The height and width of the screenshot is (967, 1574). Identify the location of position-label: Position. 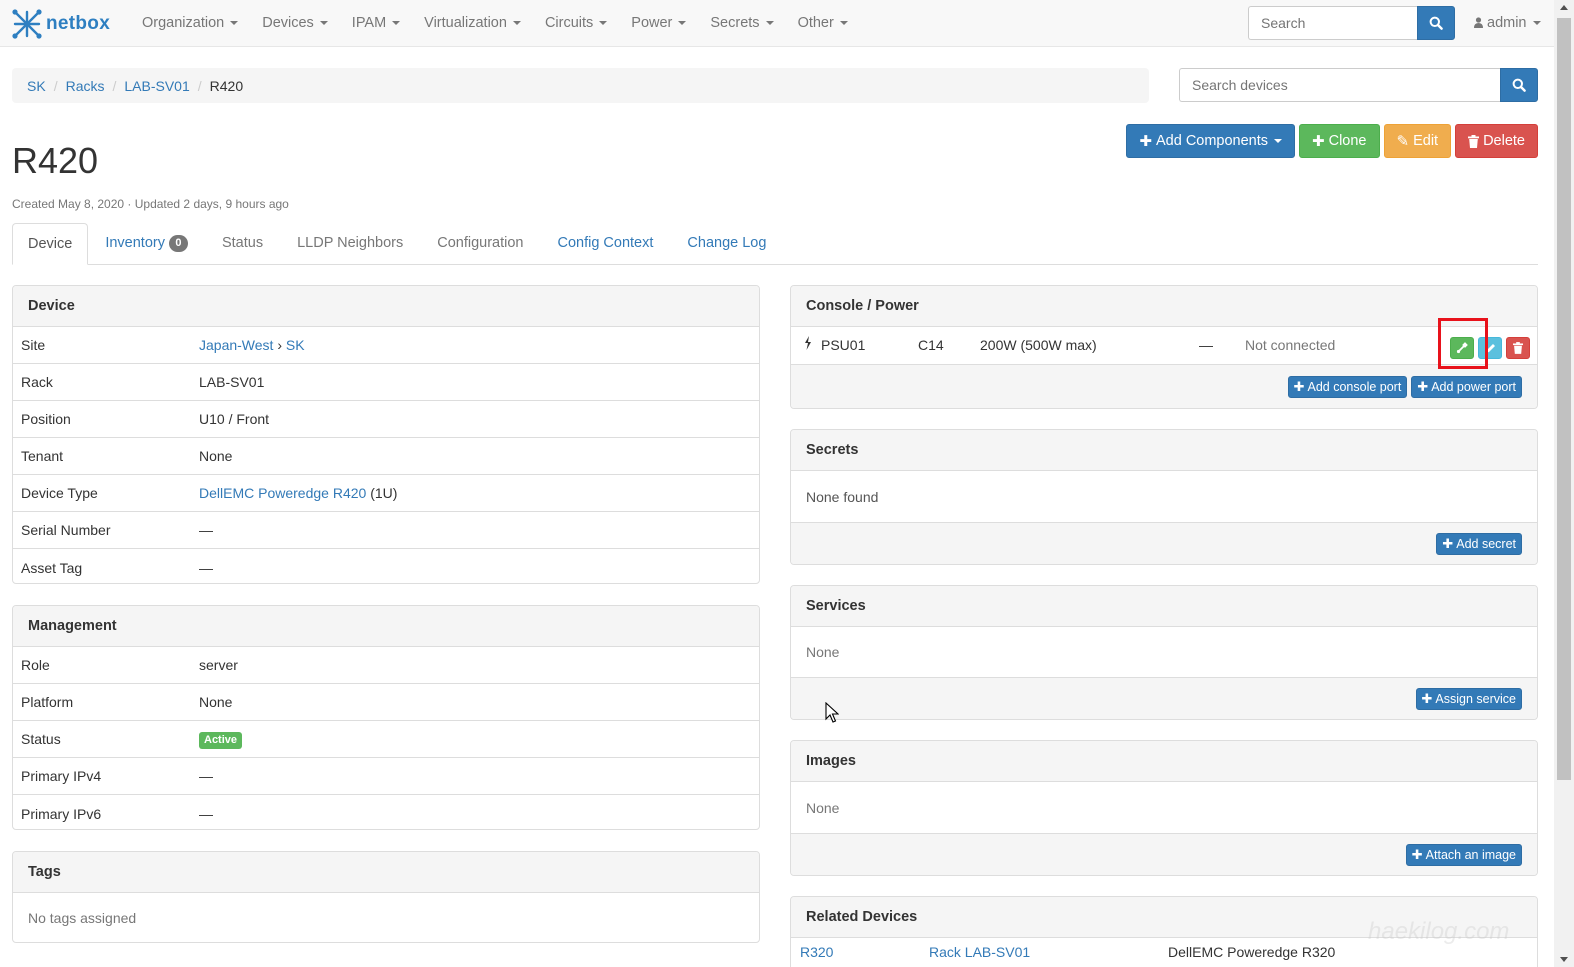
(46, 419).